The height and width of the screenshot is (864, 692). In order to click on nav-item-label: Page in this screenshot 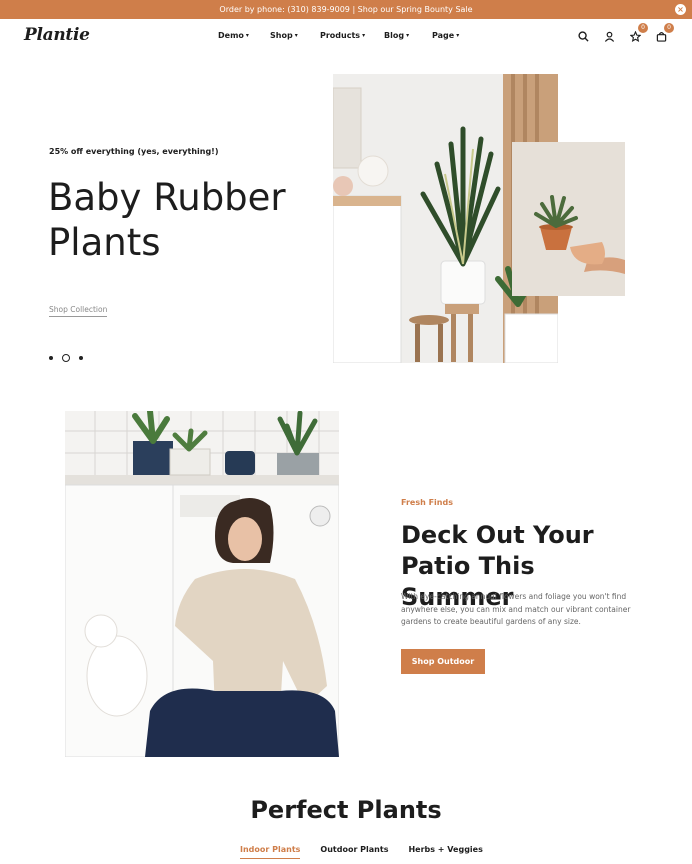, I will do `click(443, 35)`.